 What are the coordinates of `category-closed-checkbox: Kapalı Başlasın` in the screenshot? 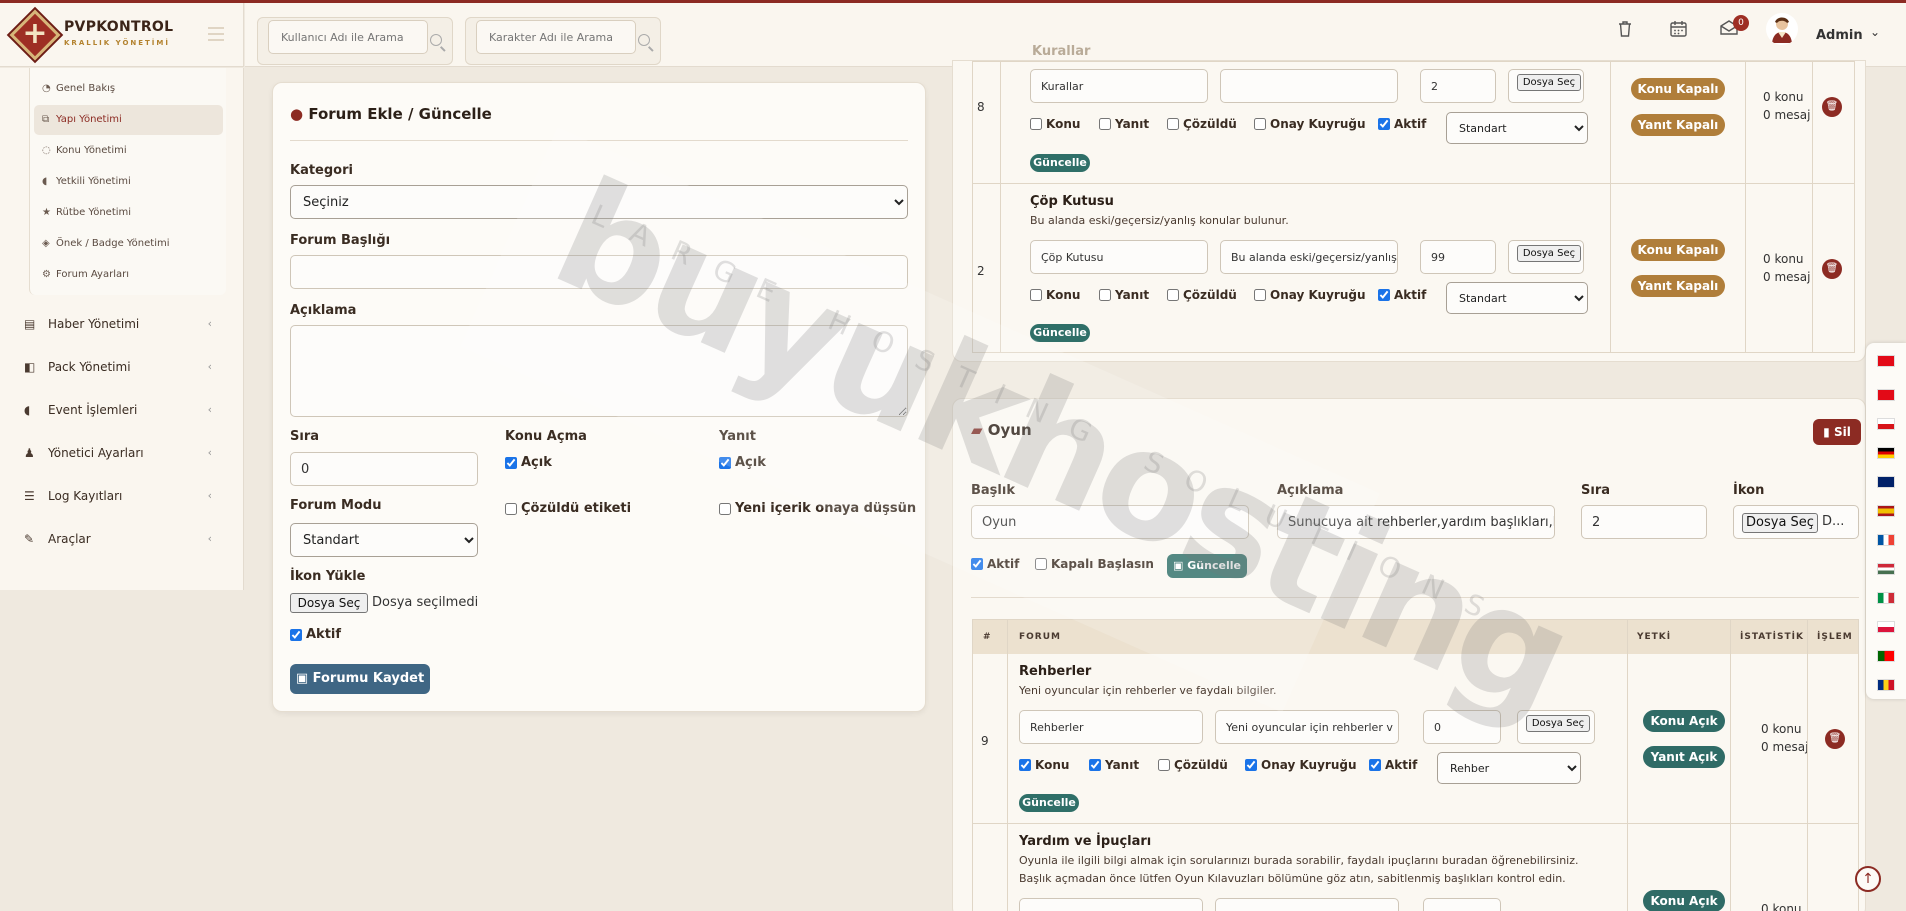 It's located at (1094, 564).